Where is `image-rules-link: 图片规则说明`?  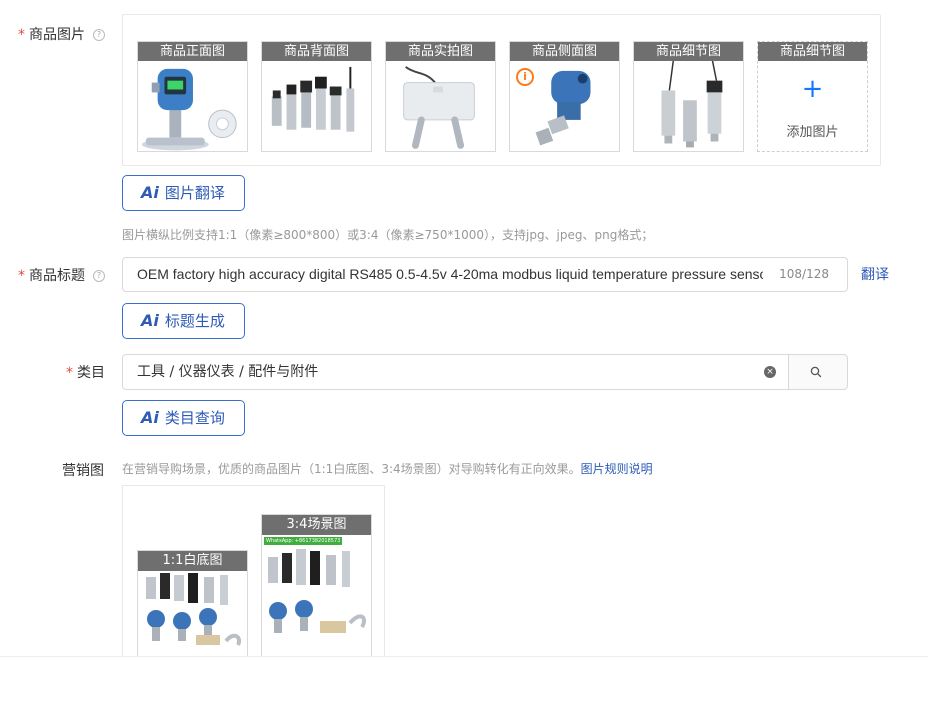
image-rules-link: 图片规则说明 is located at coordinates (617, 469).